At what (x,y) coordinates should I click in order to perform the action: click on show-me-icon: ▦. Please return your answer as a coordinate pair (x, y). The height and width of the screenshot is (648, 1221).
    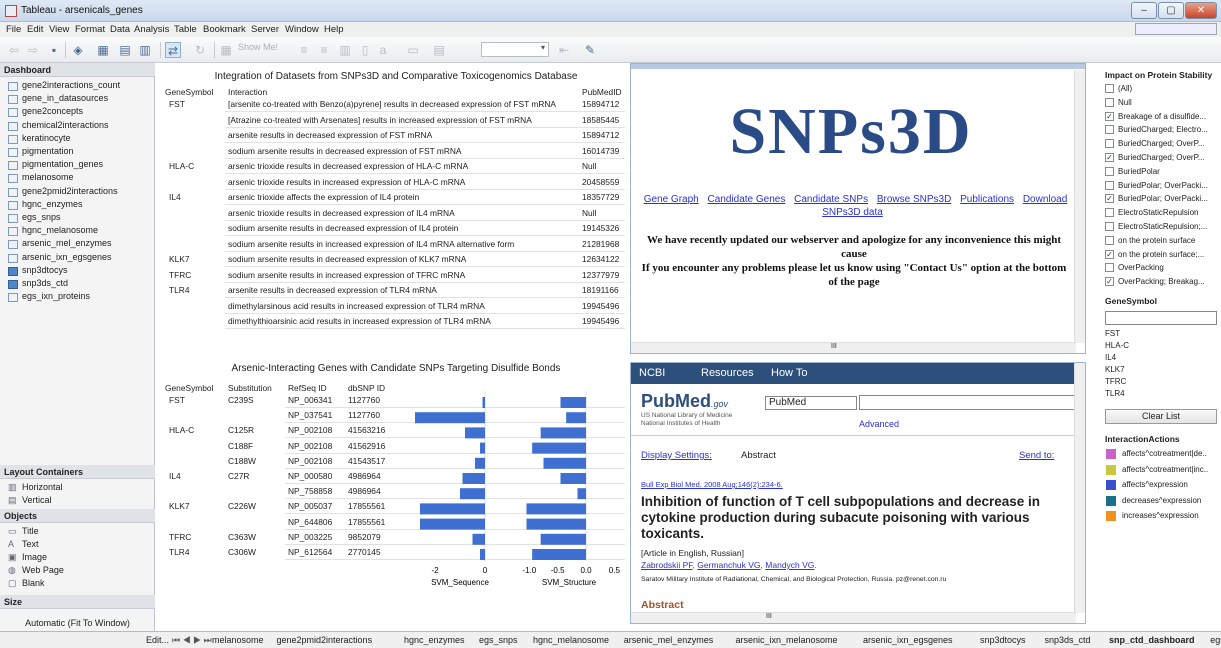
    Looking at the image, I should click on (226, 50).